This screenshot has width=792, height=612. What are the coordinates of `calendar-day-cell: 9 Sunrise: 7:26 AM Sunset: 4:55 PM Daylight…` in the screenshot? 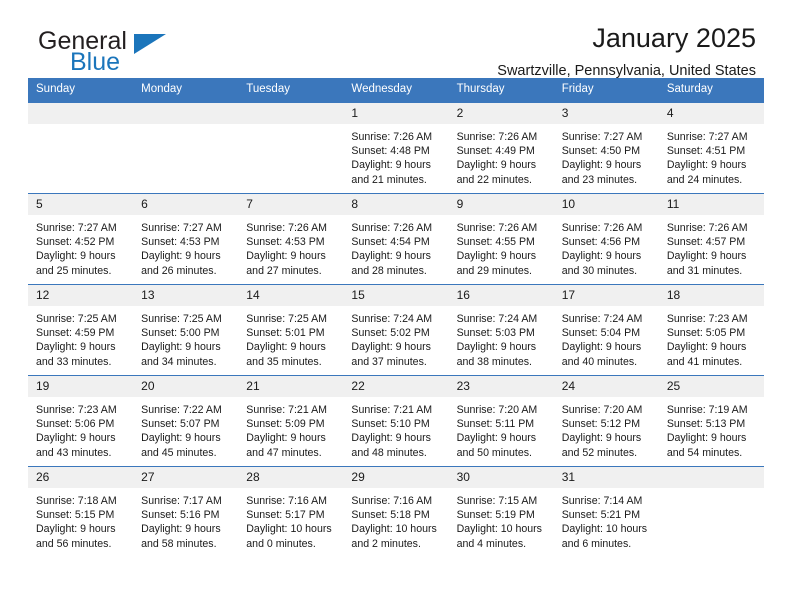 It's located at (501, 239).